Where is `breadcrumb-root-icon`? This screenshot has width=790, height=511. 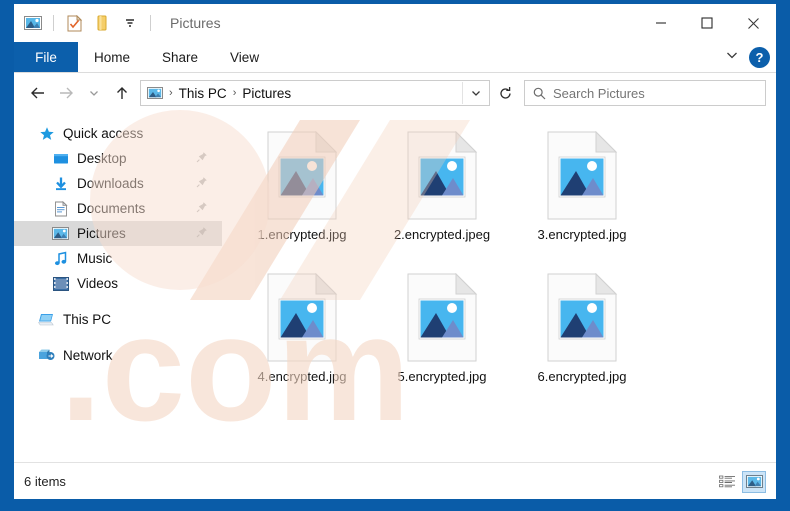 breadcrumb-root-icon is located at coordinates (155, 93).